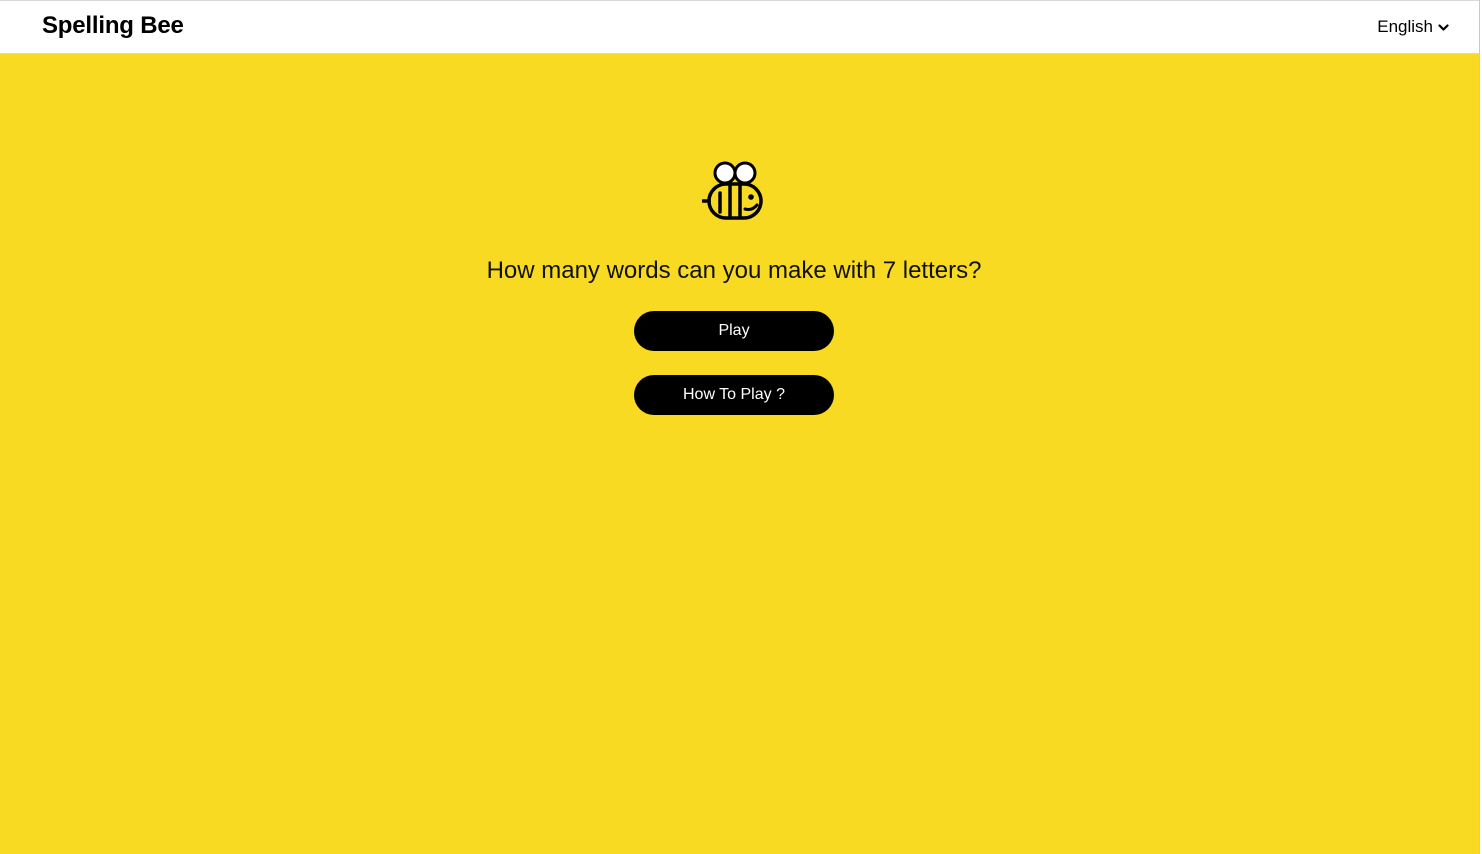 The image size is (1482, 854). I want to click on how-to-play-button: How To Play ?, so click(734, 395).